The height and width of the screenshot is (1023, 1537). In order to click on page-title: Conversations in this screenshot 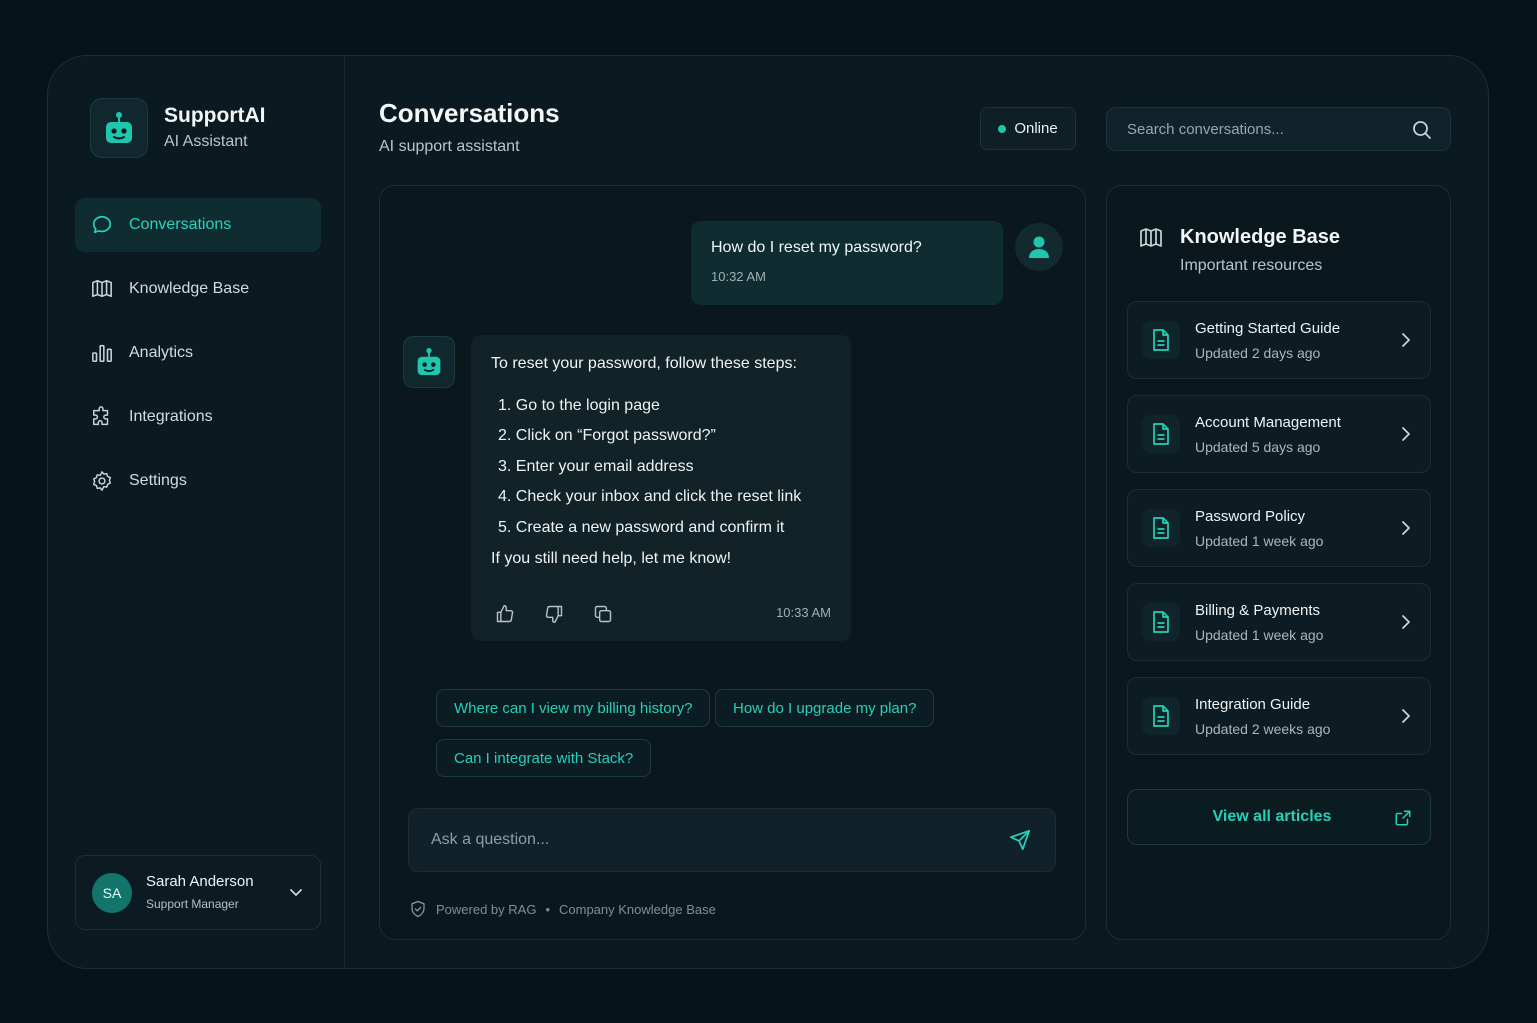, I will do `click(469, 113)`.